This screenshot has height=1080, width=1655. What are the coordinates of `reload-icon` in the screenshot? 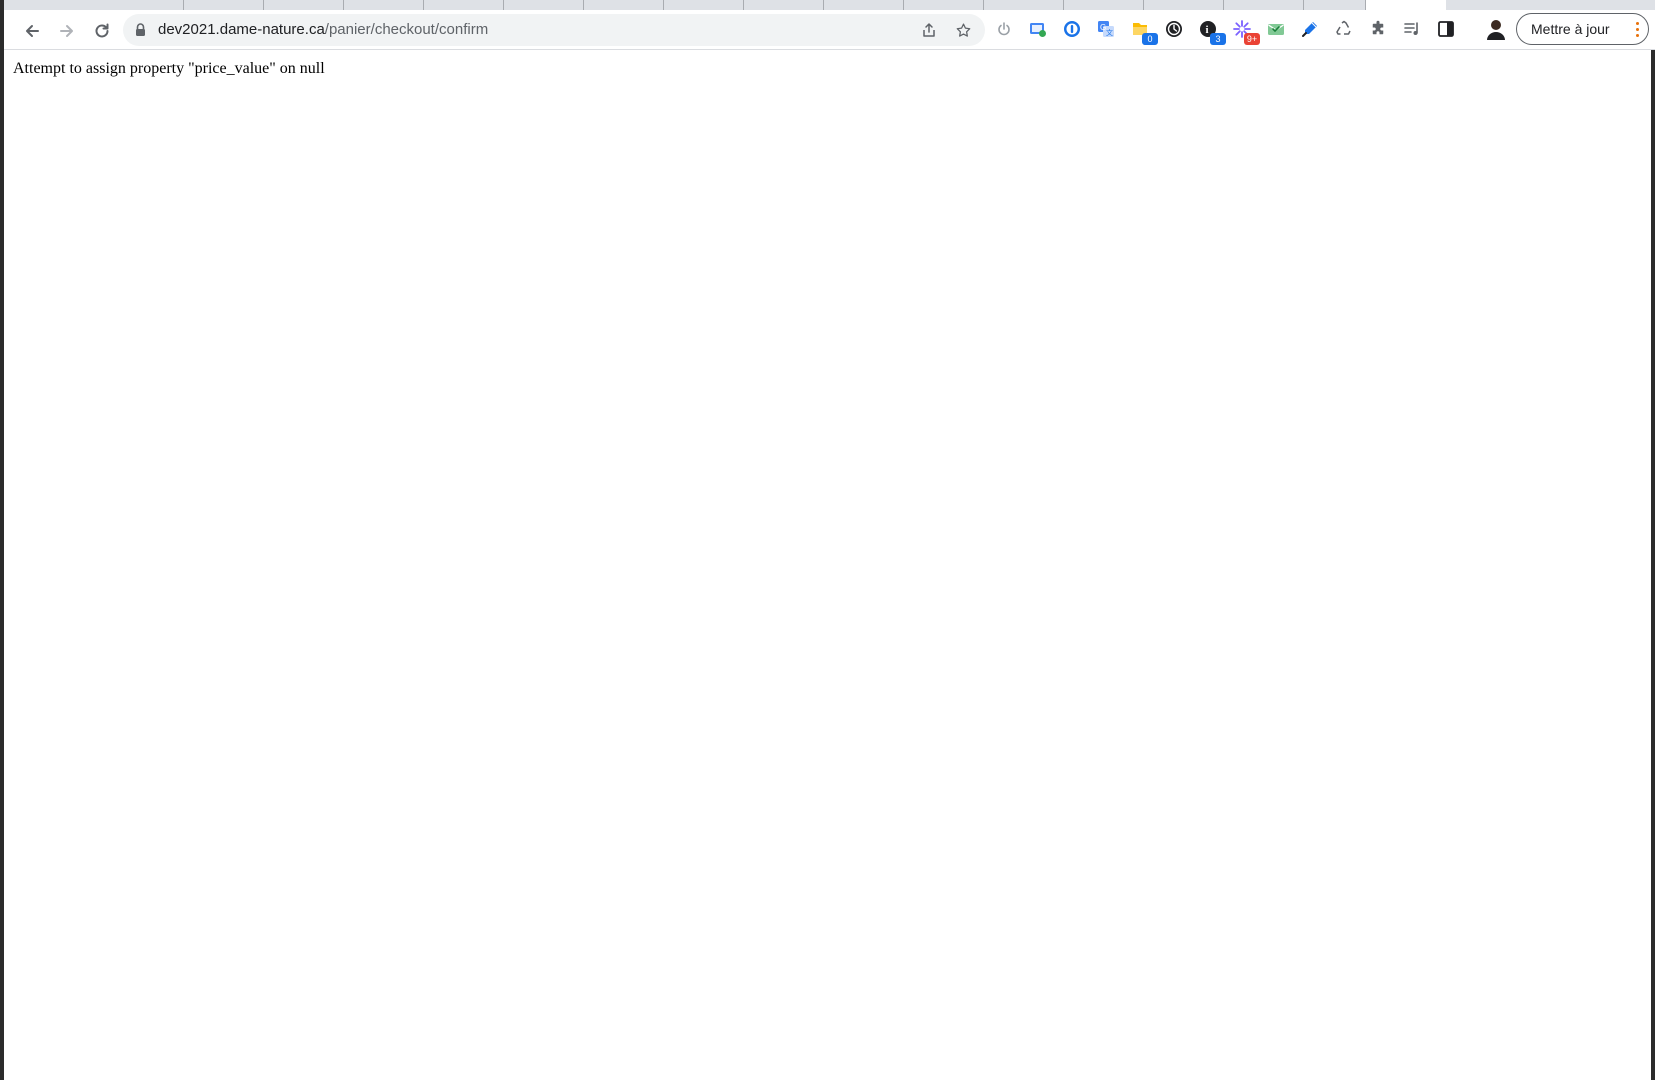 It's located at (102, 30).